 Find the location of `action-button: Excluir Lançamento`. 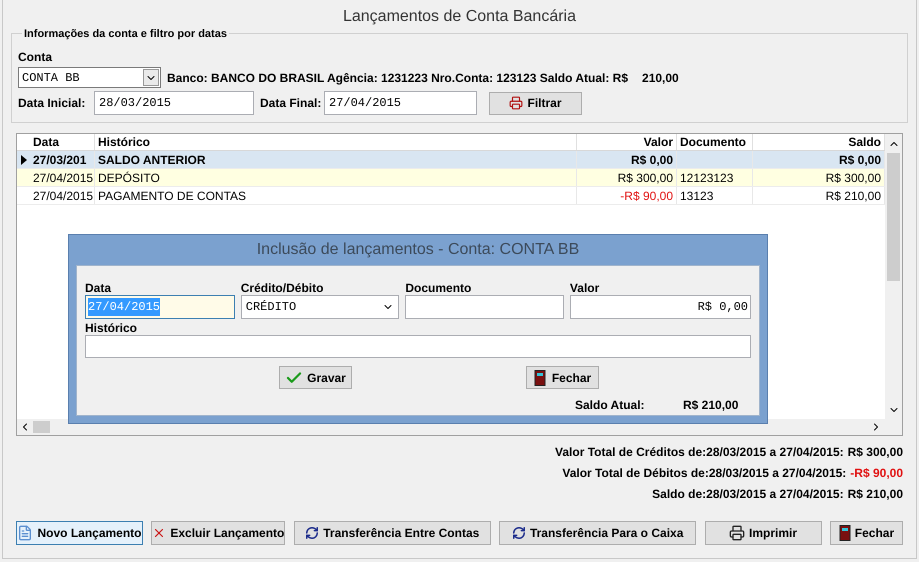

action-button: Excluir Lançamento is located at coordinates (218, 533).